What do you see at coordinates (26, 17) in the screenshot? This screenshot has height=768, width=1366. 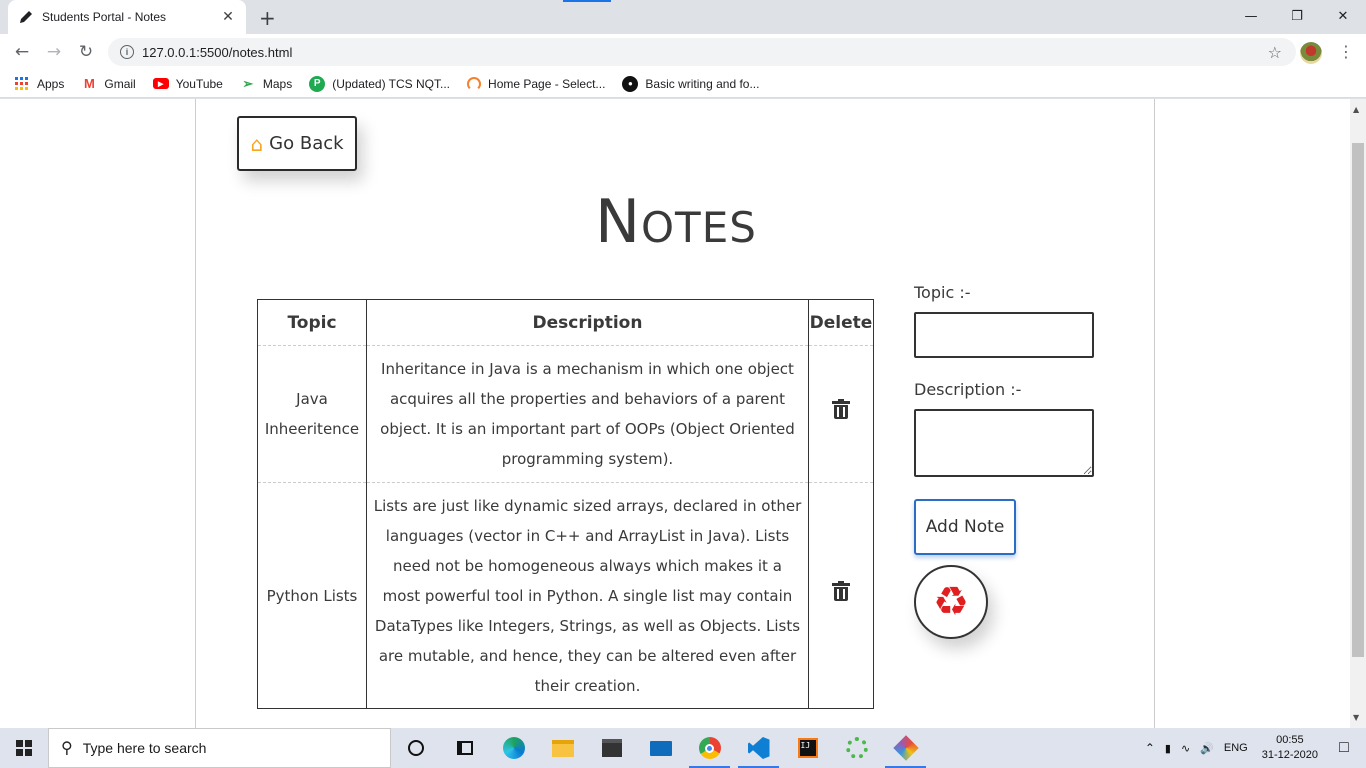 I see `pencil-icon` at bounding box center [26, 17].